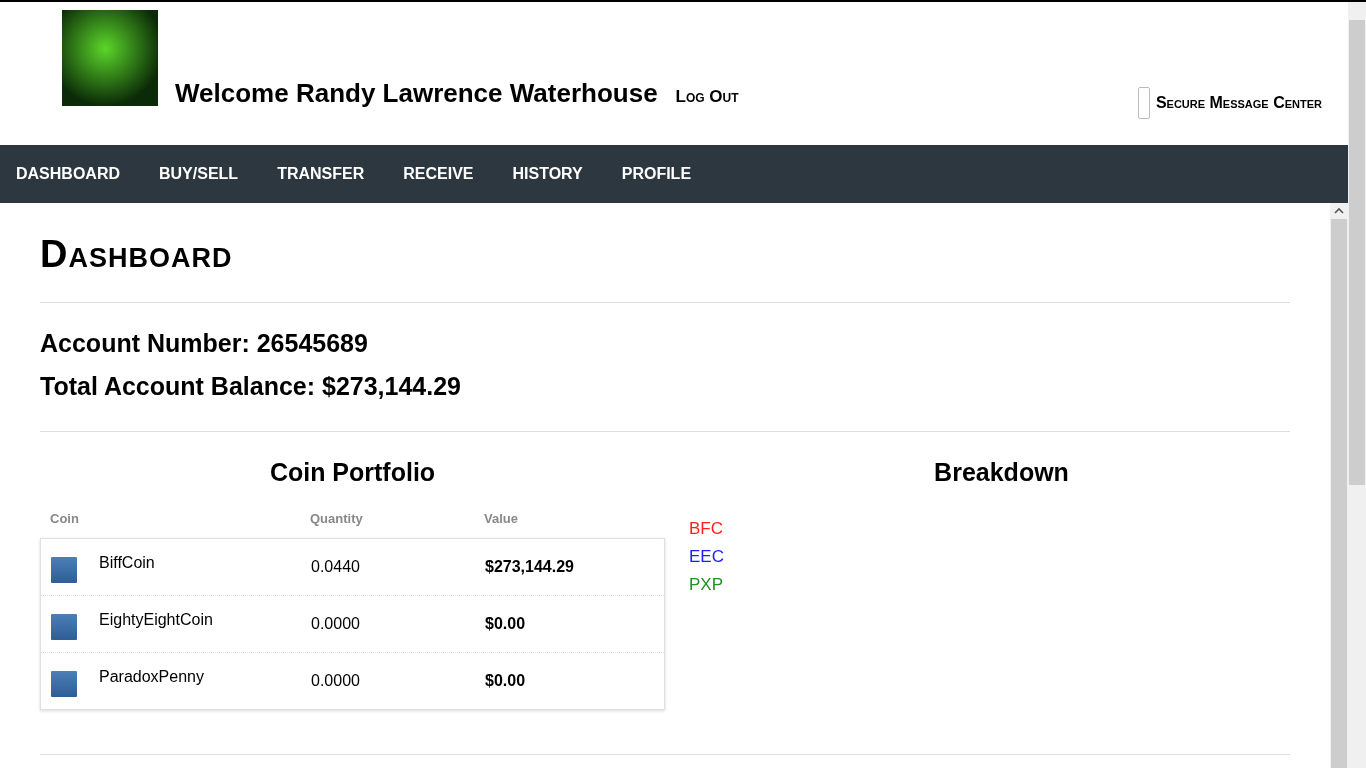  Describe the element at coordinates (151, 677) in the screenshot. I see `coin-name: ParadoxPenny` at that location.